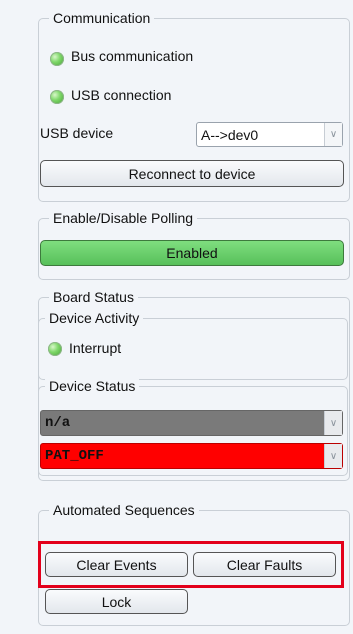 The width and height of the screenshot is (353, 634). What do you see at coordinates (264, 564) in the screenshot?
I see `clear-faults-button: Clear Faults` at bounding box center [264, 564].